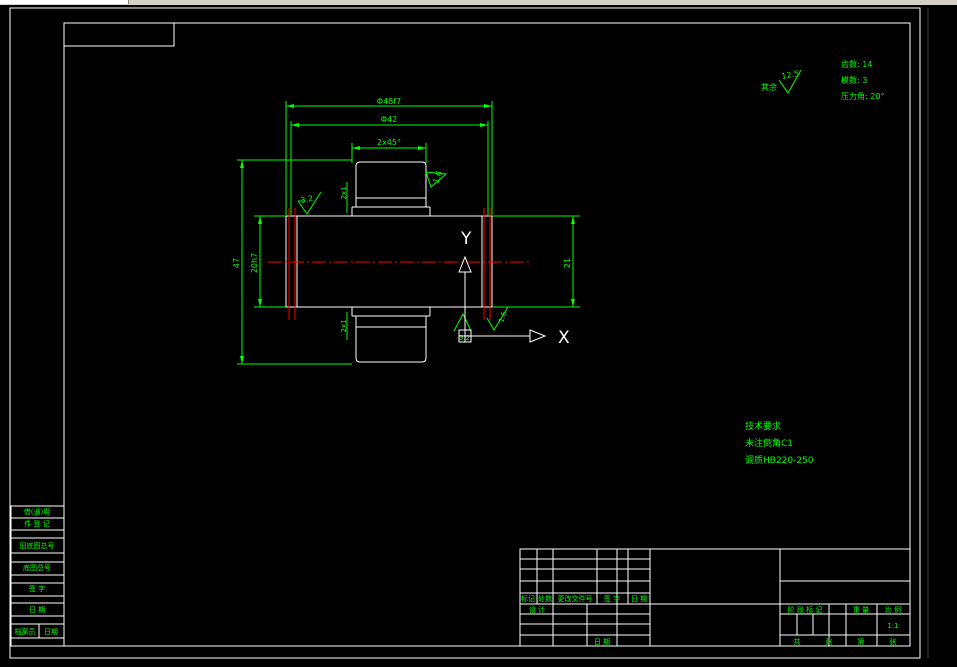 Image resolution: width=957 pixels, height=667 pixels. What do you see at coordinates (861, 610) in the screenshot?
I see `title-block-weight: 重 量` at bounding box center [861, 610].